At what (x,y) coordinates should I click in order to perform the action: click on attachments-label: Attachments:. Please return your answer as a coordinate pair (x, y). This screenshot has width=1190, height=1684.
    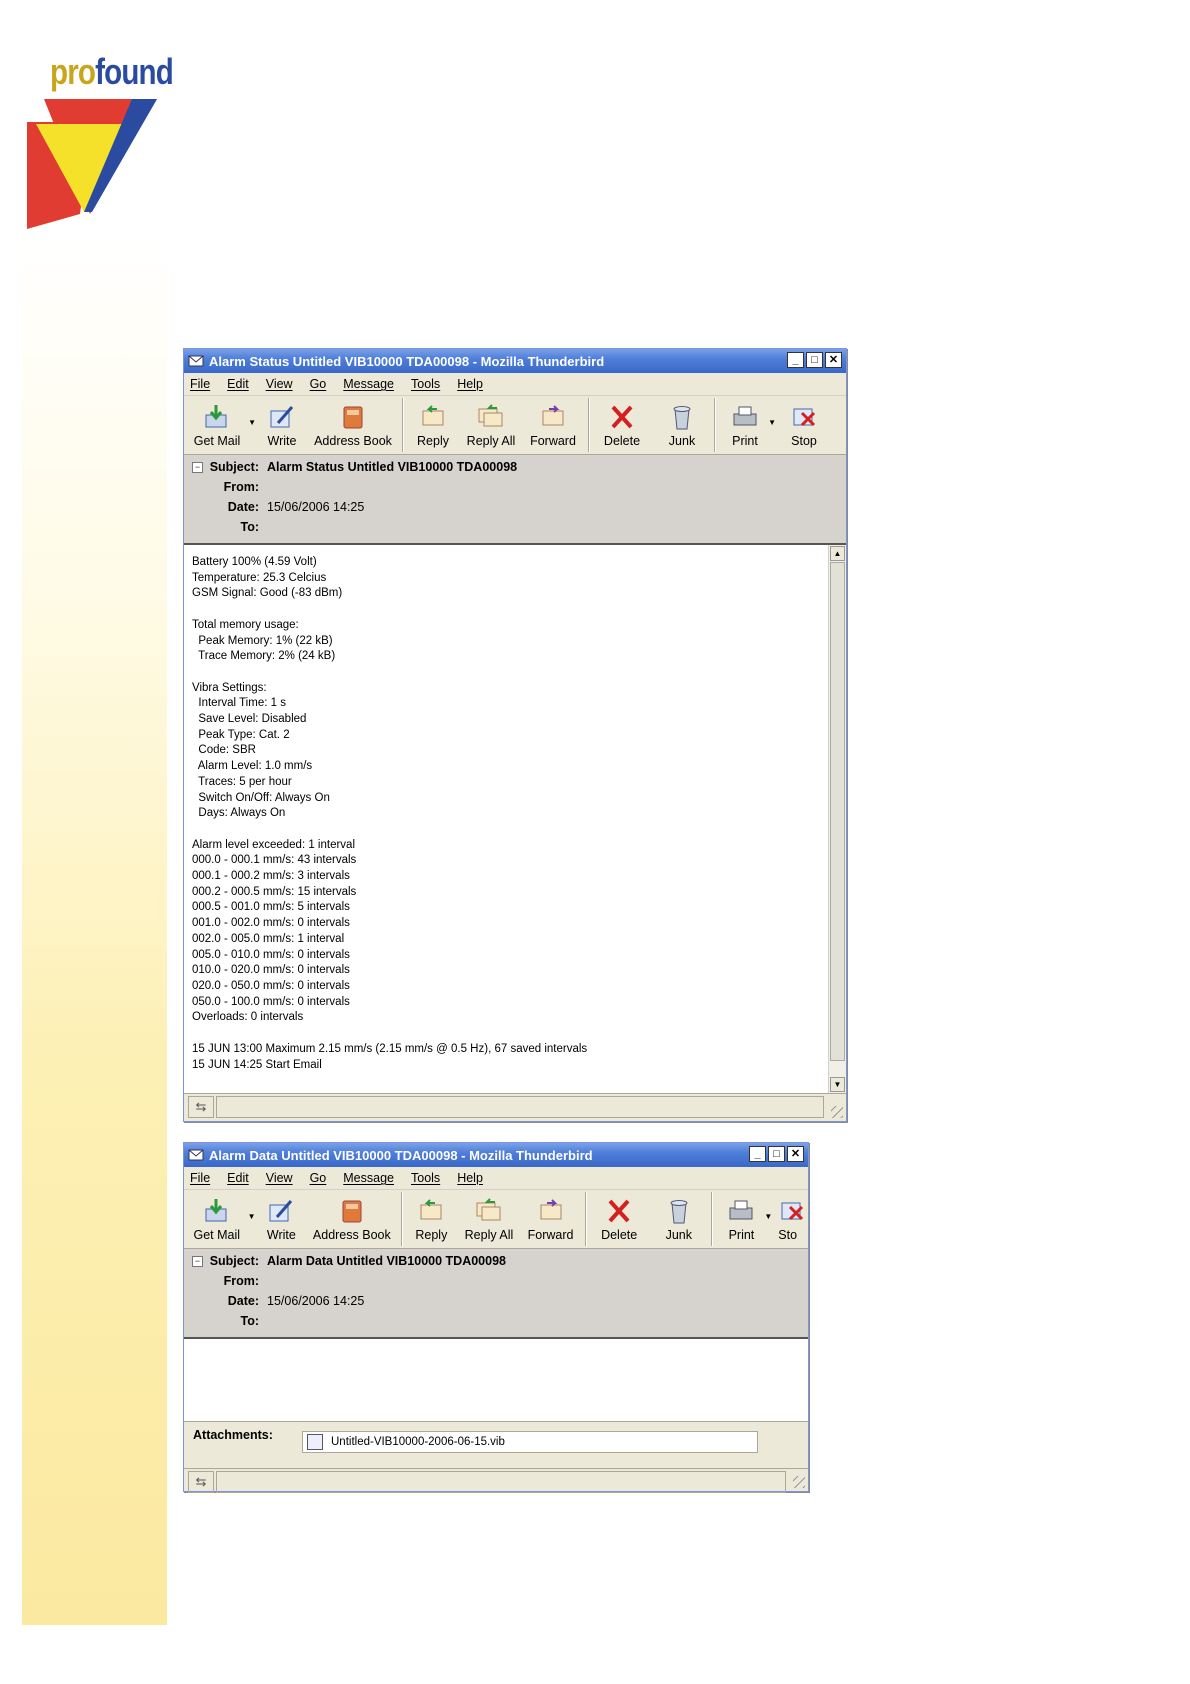
    Looking at the image, I should click on (233, 1435).